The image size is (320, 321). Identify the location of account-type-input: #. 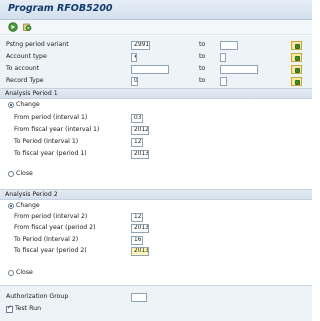
(134, 57).